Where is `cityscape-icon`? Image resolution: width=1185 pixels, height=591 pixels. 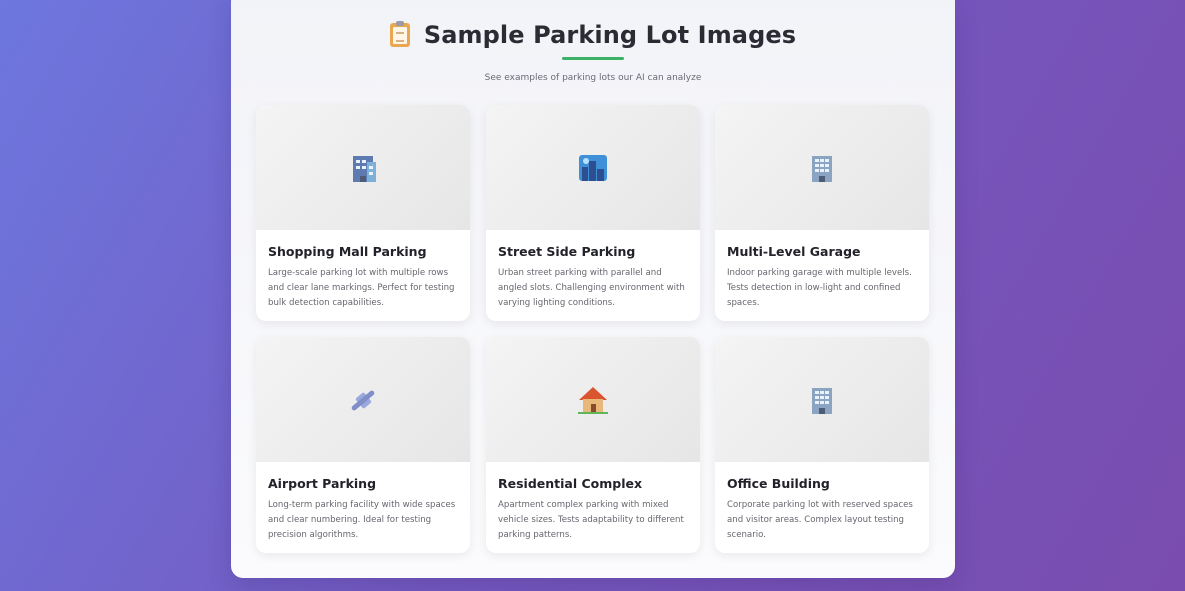 cityscape-icon is located at coordinates (593, 167).